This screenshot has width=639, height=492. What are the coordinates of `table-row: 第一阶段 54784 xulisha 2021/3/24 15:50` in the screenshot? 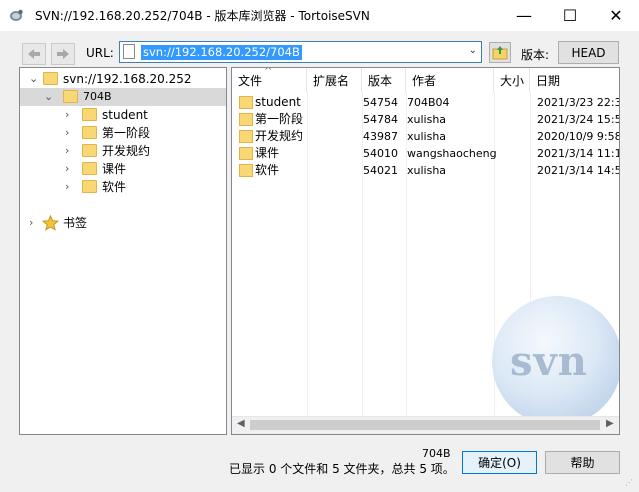 It's located at (426, 119).